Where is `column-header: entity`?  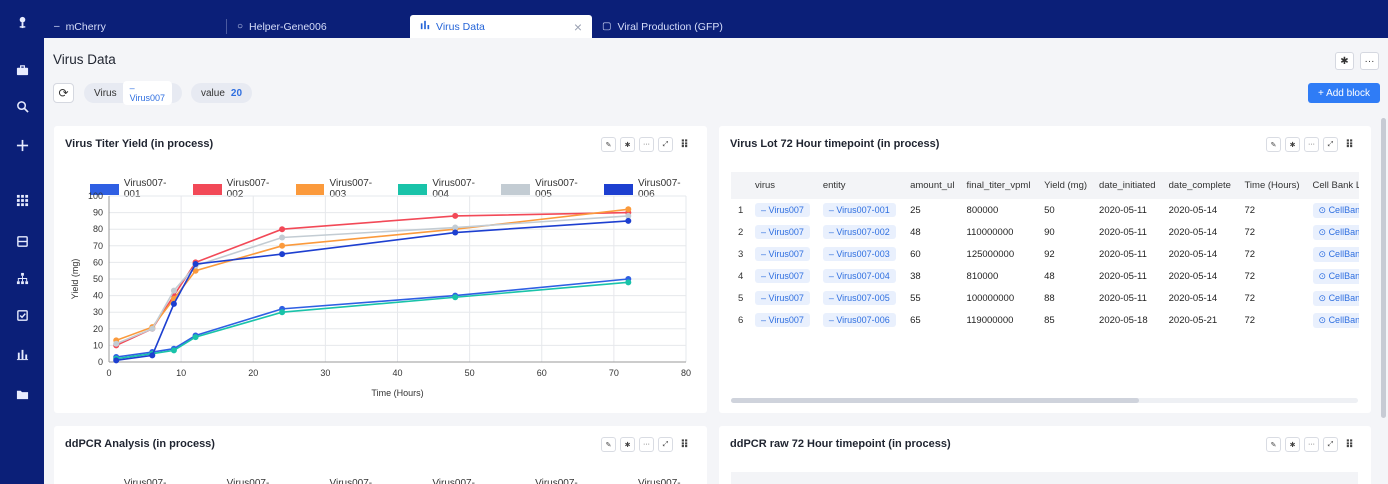
column-header: entity is located at coordinates (862, 185).